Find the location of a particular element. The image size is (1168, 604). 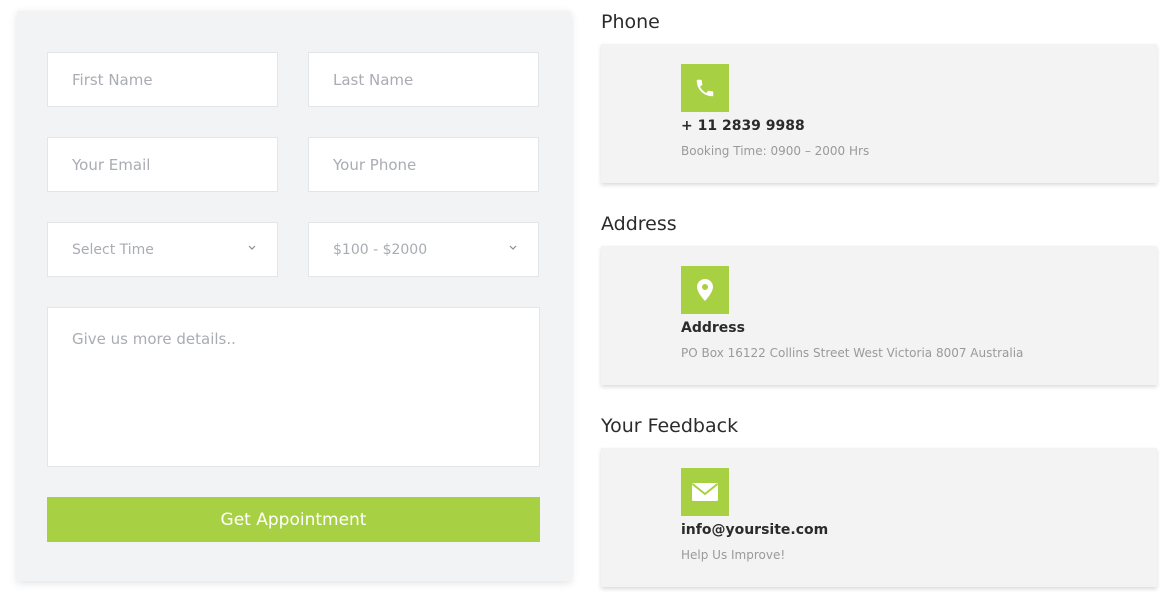

email-input is located at coordinates (174, 164).